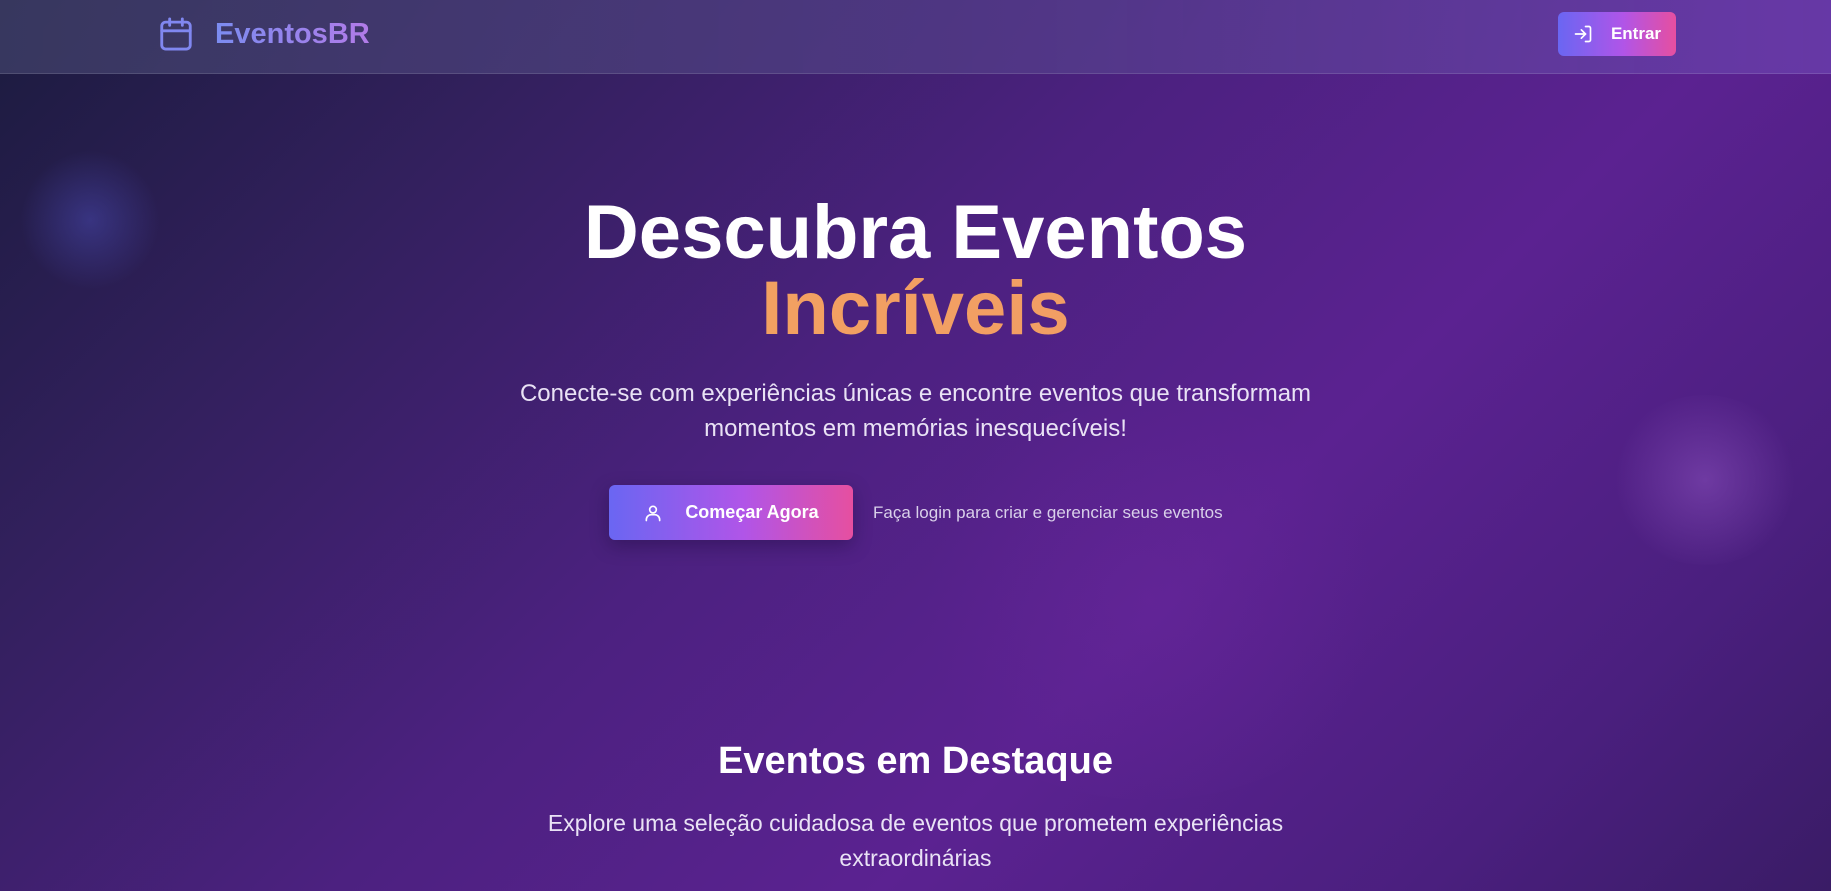 This screenshot has height=891, width=1831. What do you see at coordinates (292, 33) in the screenshot?
I see `brand-name: EventosBR` at bounding box center [292, 33].